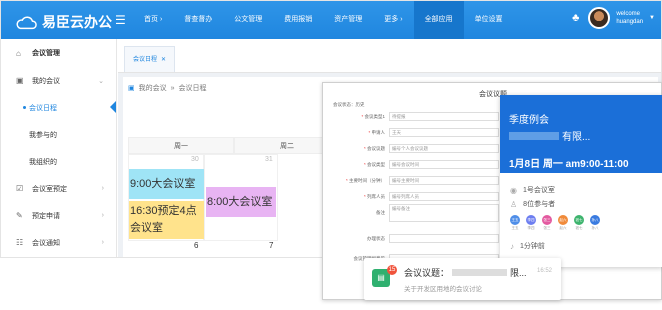  I want to click on form-input: 编号列席人员, so click(444, 196).